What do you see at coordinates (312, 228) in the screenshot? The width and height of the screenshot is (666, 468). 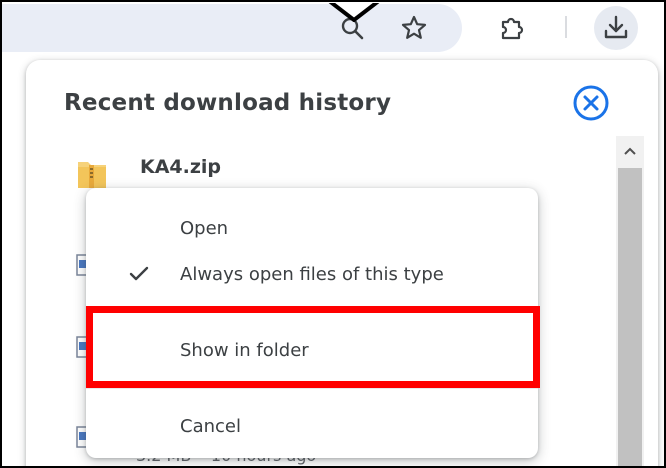 I see `menu-item-open: Open` at bounding box center [312, 228].